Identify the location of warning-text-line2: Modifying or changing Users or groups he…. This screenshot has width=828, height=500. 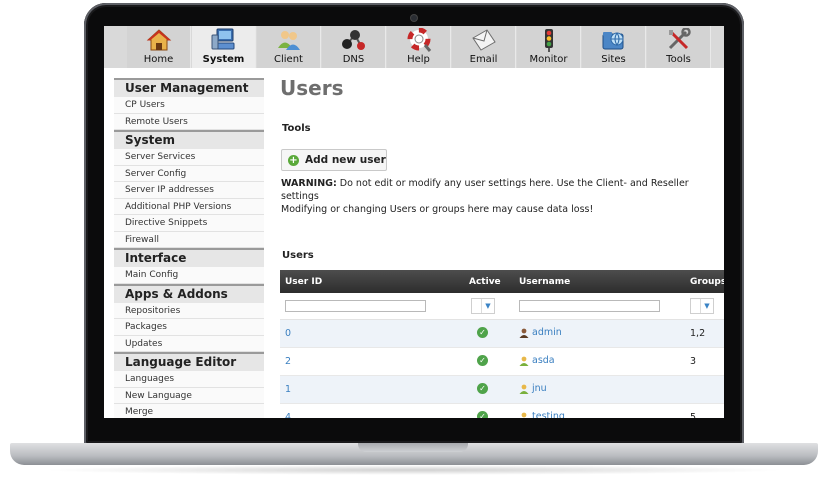
(437, 209).